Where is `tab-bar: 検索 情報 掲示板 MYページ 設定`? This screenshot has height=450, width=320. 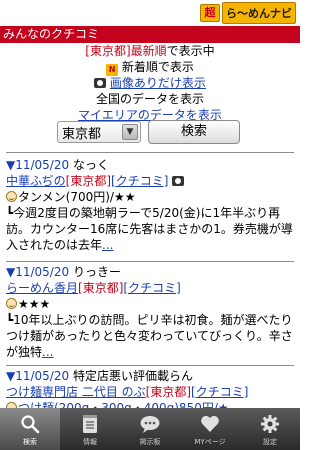 tab-bar: 検索 情報 掲示板 MYページ 設定 is located at coordinates (150, 429).